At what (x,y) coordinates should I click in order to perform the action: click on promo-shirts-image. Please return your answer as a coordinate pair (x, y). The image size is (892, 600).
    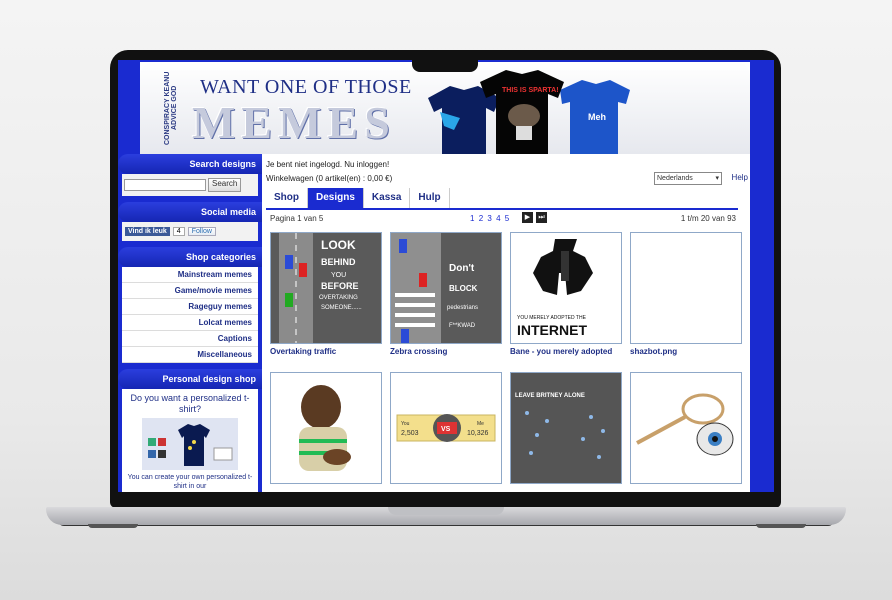
    Looking at the image, I should click on (190, 444).